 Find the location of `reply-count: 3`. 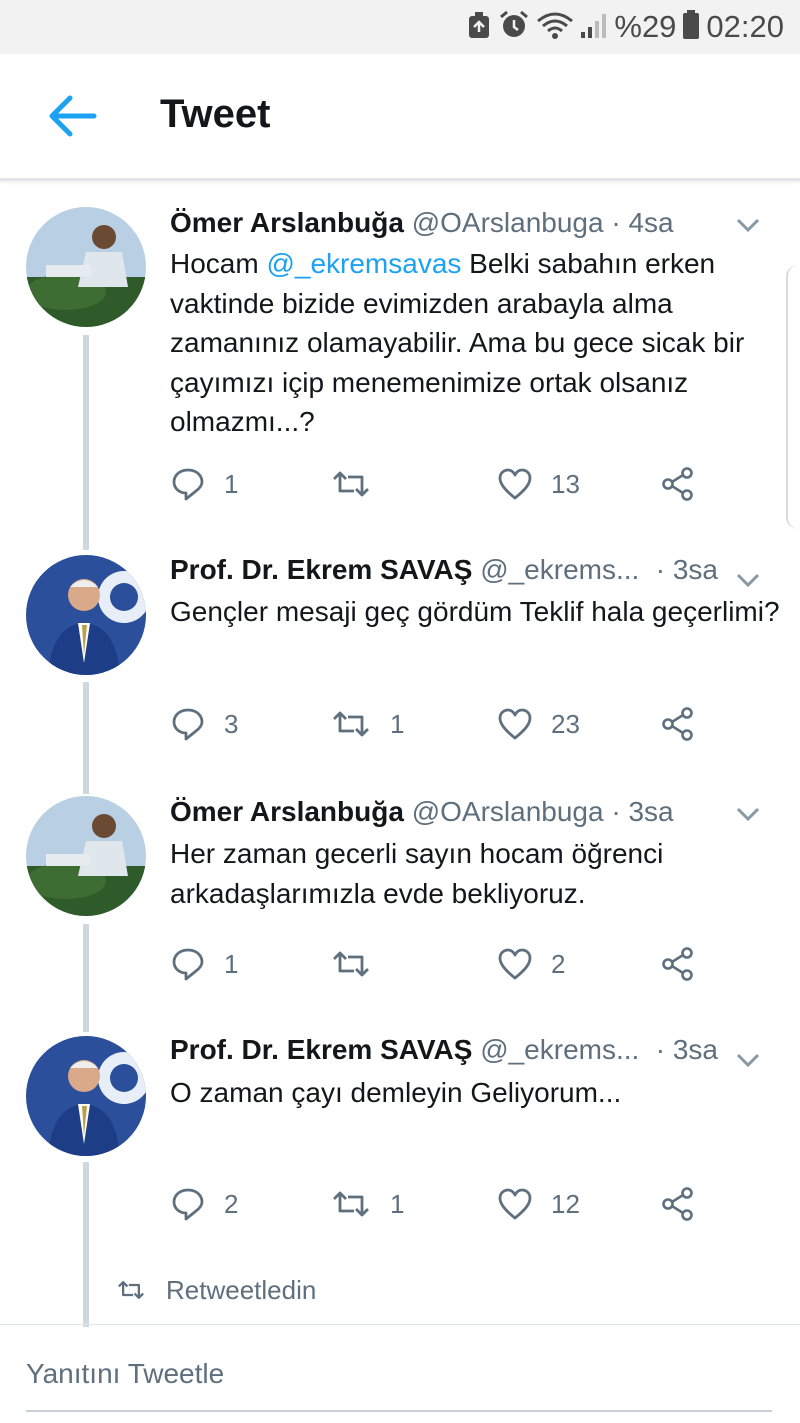

reply-count: 3 is located at coordinates (231, 723).